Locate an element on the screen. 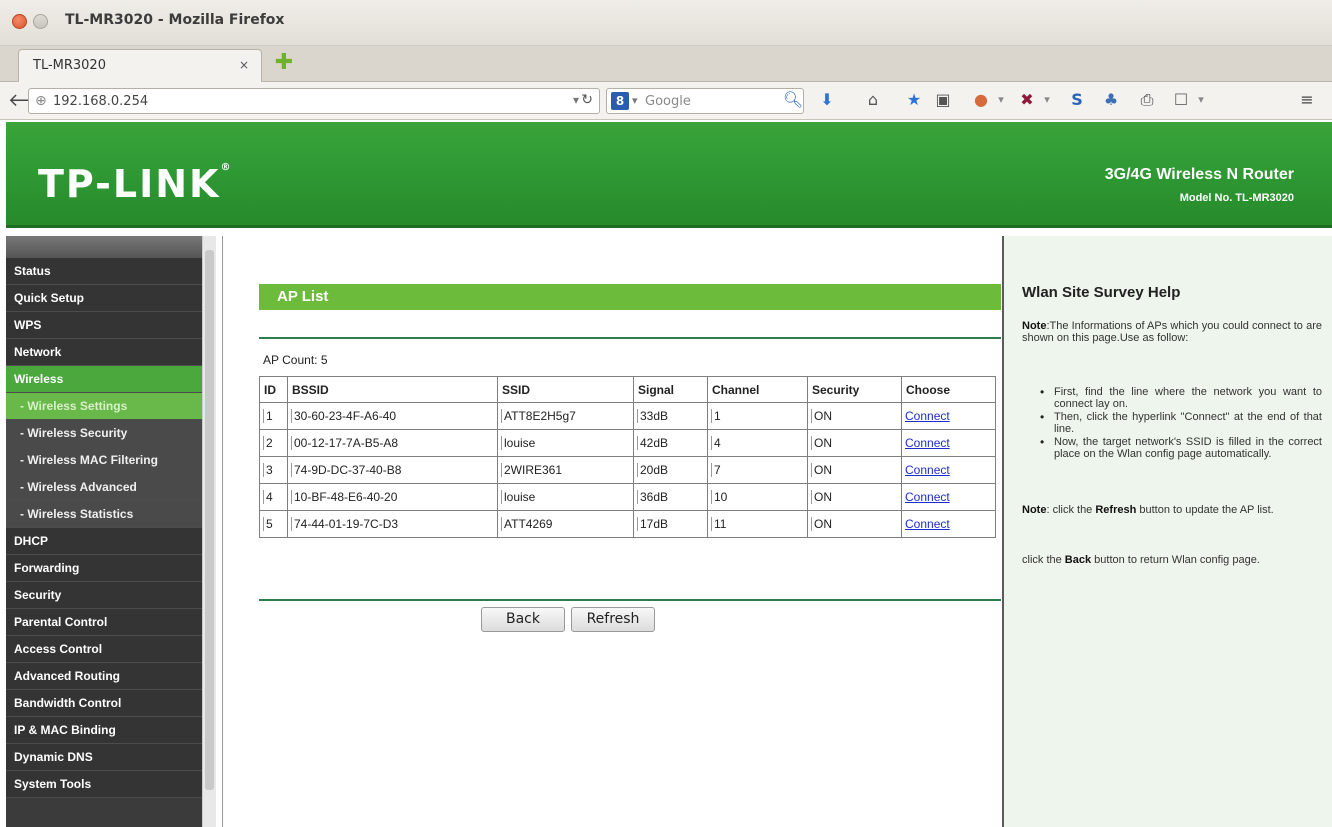 The width and height of the screenshot is (1332, 827). sidebar-item-dynamic-dns: Dynamic DNS is located at coordinates (104, 757).